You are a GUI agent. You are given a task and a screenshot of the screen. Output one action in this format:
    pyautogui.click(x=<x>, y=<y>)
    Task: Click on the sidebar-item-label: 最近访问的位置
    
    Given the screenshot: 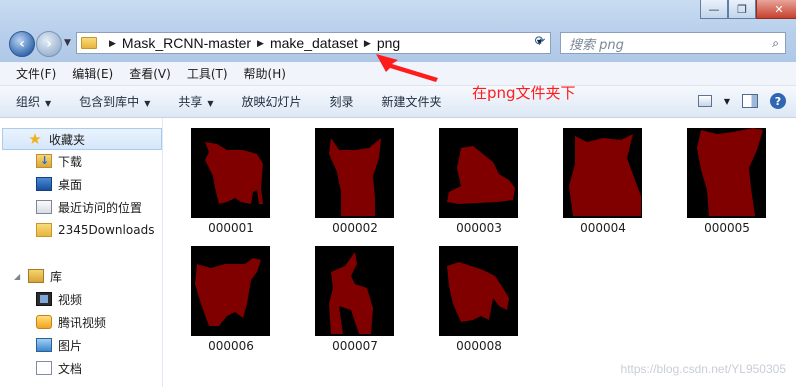 What is the action you would take?
    pyautogui.click(x=100, y=207)
    